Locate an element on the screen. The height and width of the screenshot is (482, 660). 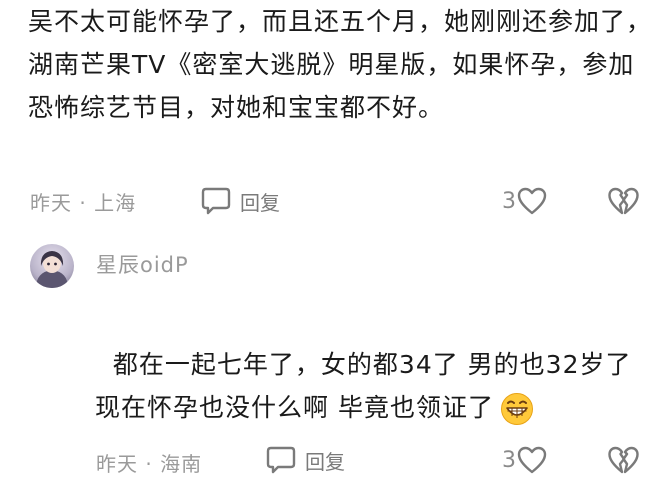
user-avatar-icon is located at coordinates (52, 269).